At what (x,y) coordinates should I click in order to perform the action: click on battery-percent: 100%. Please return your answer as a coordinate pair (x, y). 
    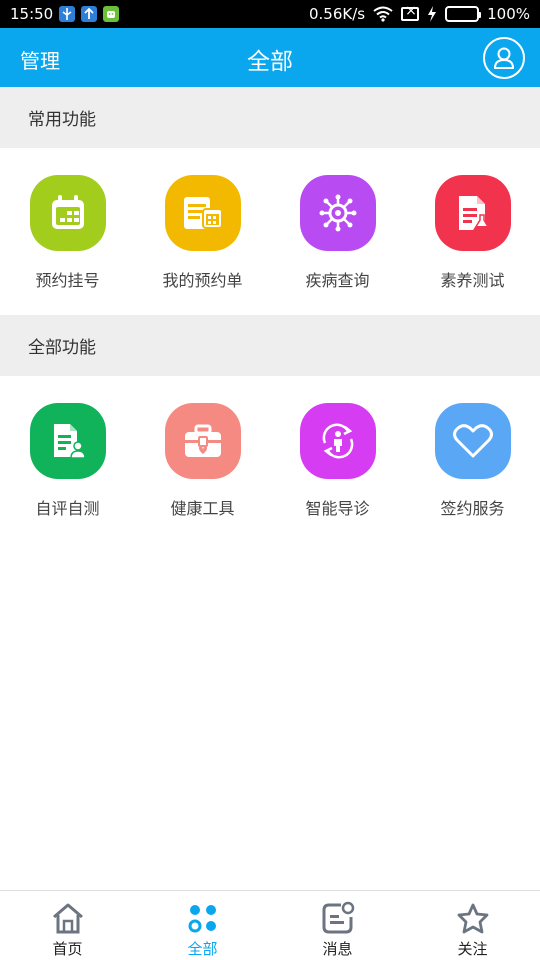
    Looking at the image, I should click on (508, 14).